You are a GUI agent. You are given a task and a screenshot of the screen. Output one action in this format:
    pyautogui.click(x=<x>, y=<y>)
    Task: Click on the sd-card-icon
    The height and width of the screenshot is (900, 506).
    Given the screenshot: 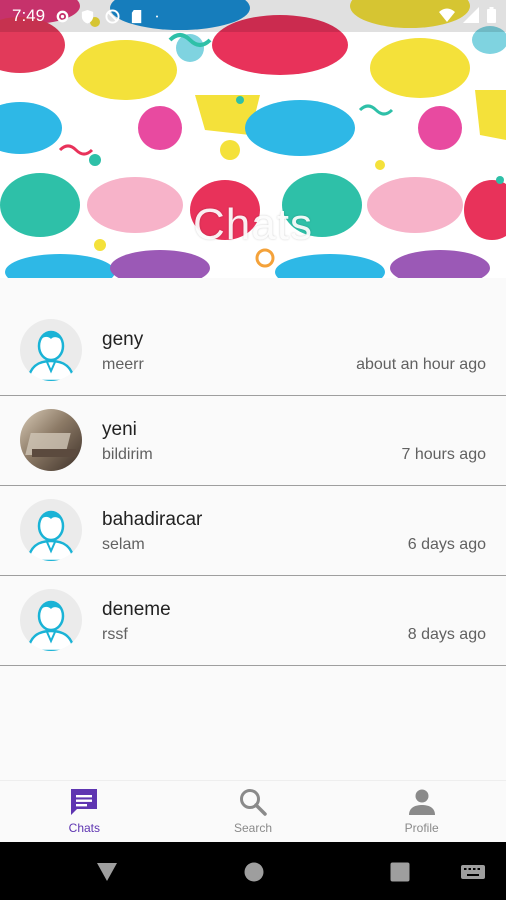 What is the action you would take?
    pyautogui.click(x=136, y=16)
    